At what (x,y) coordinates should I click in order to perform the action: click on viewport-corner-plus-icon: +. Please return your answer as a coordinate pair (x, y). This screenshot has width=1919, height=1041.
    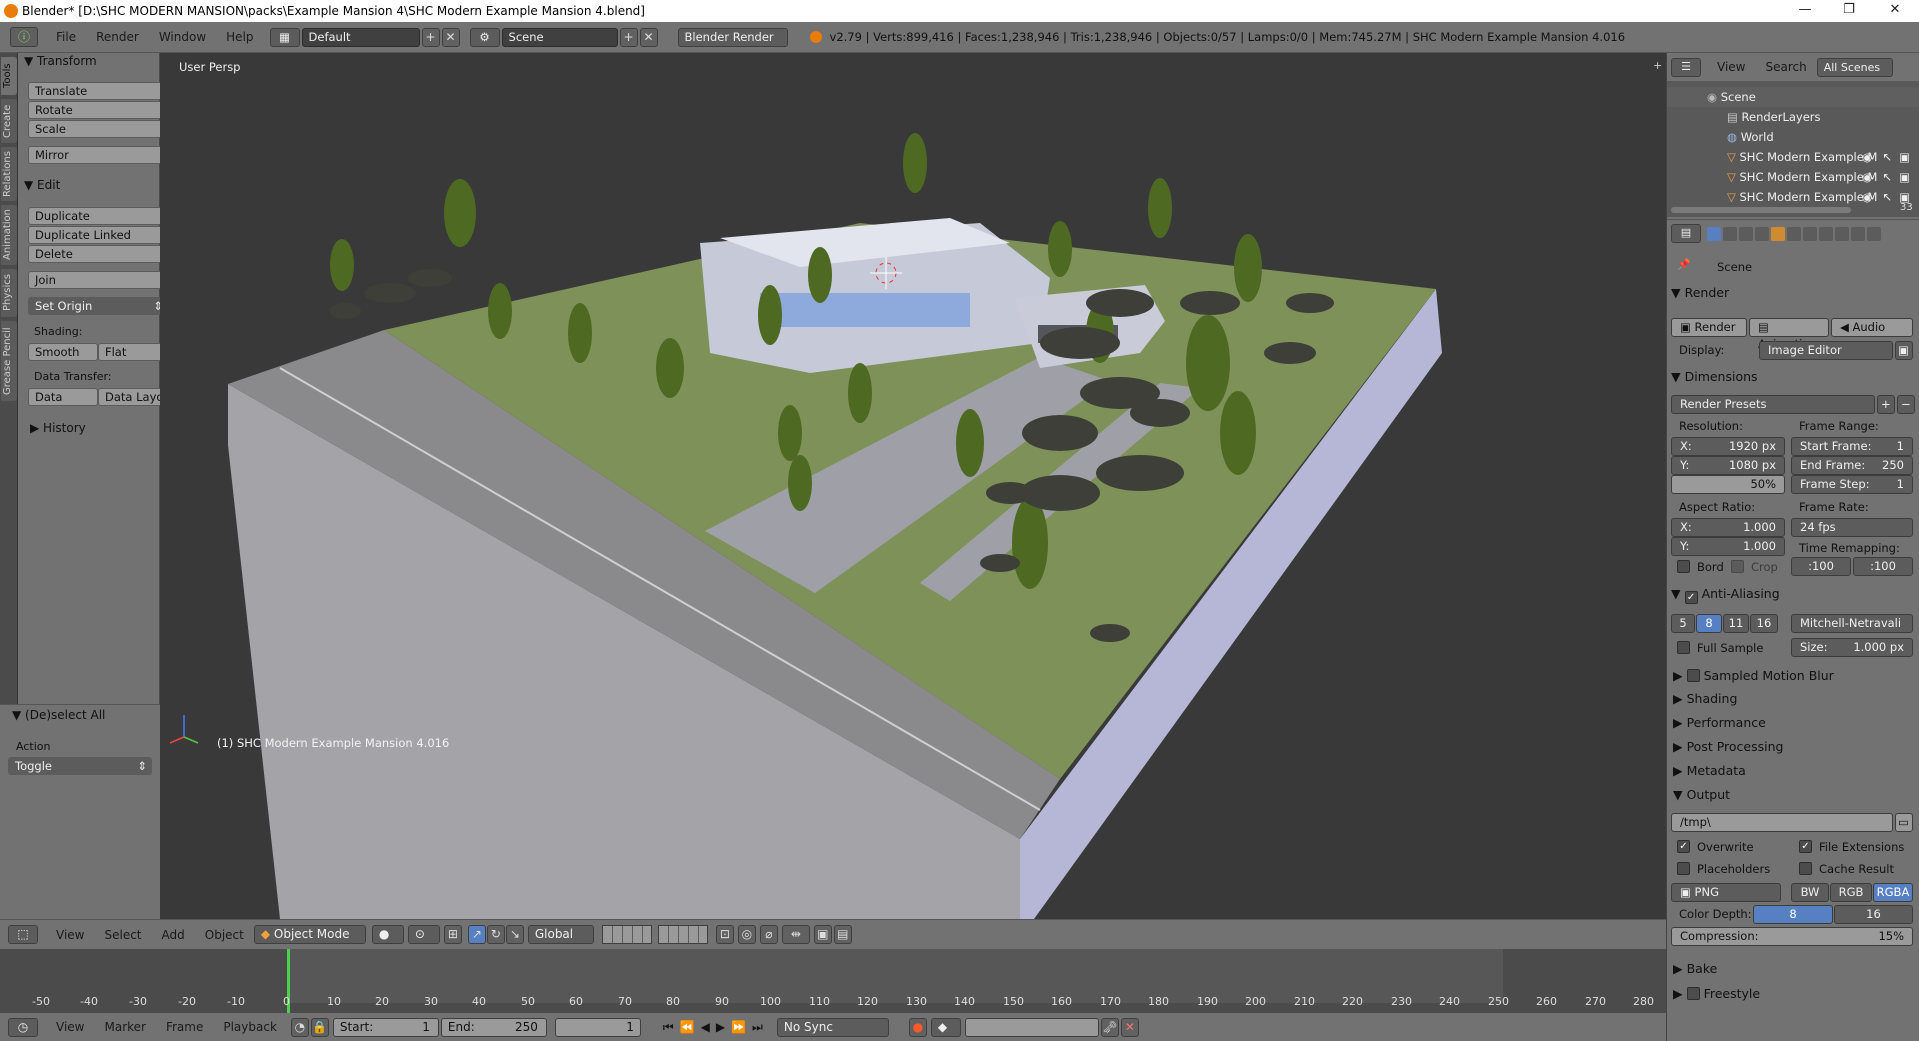
    Looking at the image, I should click on (1657, 65).